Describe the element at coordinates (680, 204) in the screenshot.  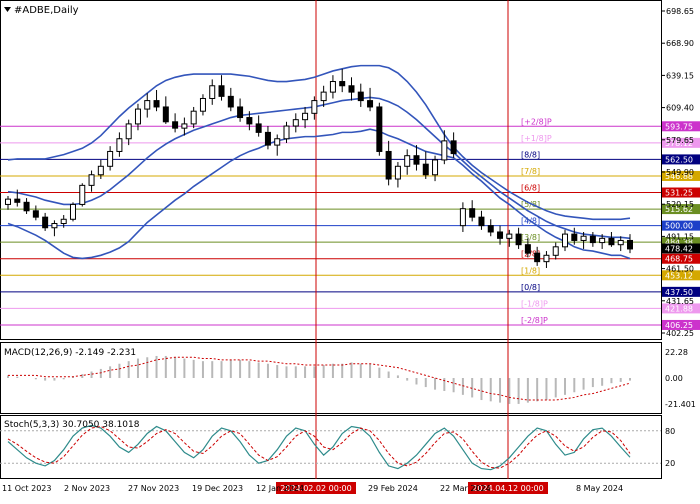
I see `price-tick-label: 520.15` at that location.